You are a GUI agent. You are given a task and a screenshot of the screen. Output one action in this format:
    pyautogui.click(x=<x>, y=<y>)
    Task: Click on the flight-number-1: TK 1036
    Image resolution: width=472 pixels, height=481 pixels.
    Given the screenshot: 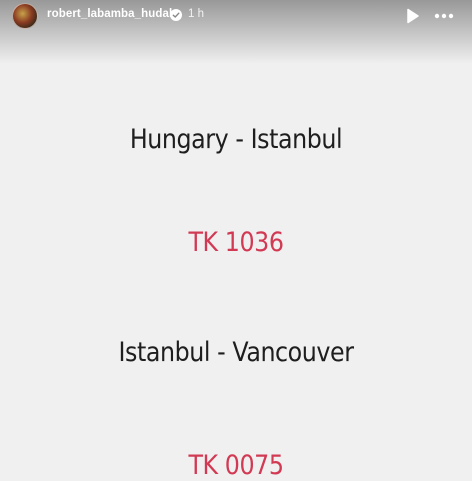 What is the action you would take?
    pyautogui.click(x=236, y=242)
    